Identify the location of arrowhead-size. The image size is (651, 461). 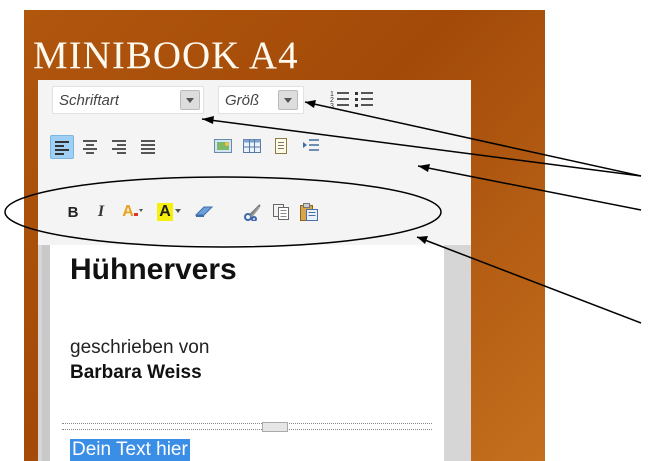
(310, 104).